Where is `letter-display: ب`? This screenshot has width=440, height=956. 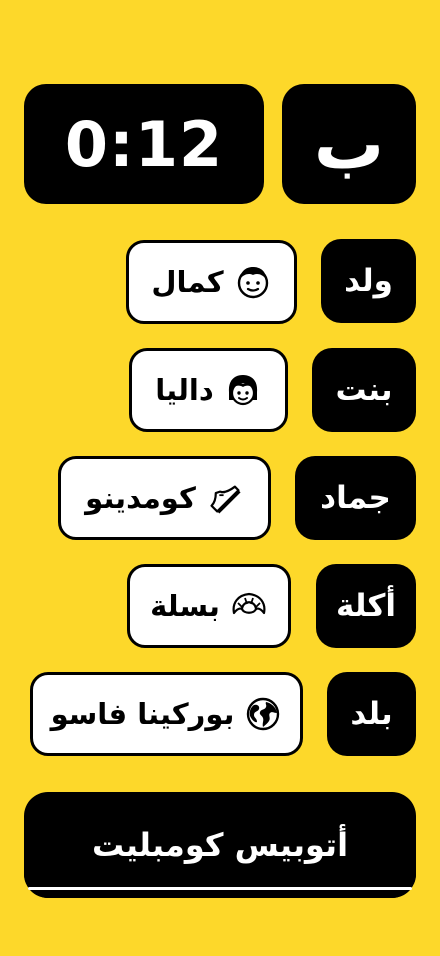 letter-display: ب is located at coordinates (349, 144).